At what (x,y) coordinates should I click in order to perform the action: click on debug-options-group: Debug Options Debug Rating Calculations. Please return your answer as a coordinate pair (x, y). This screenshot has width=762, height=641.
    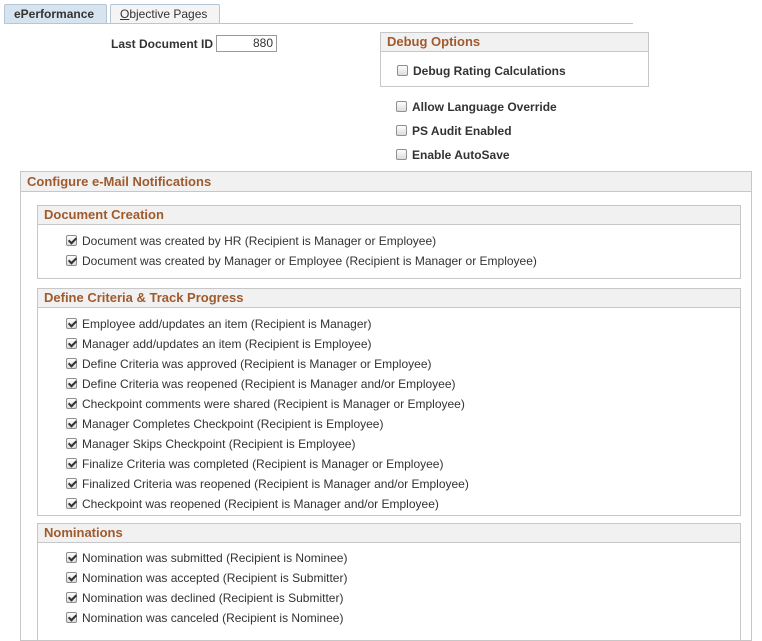
    Looking at the image, I should click on (514, 59).